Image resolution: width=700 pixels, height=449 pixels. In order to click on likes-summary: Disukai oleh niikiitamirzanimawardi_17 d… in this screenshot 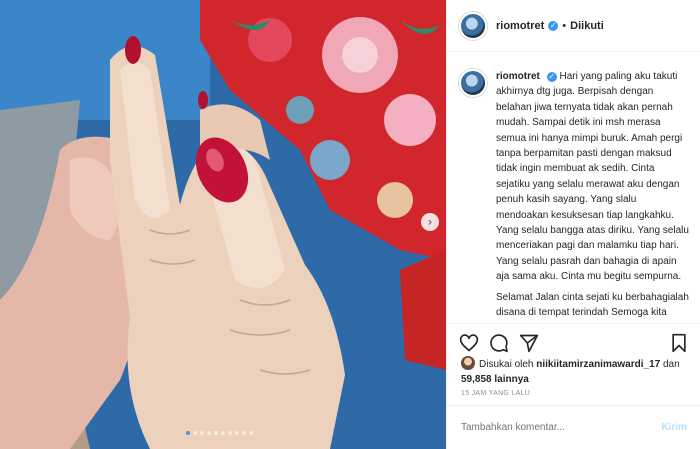, I will do `click(577, 371)`.